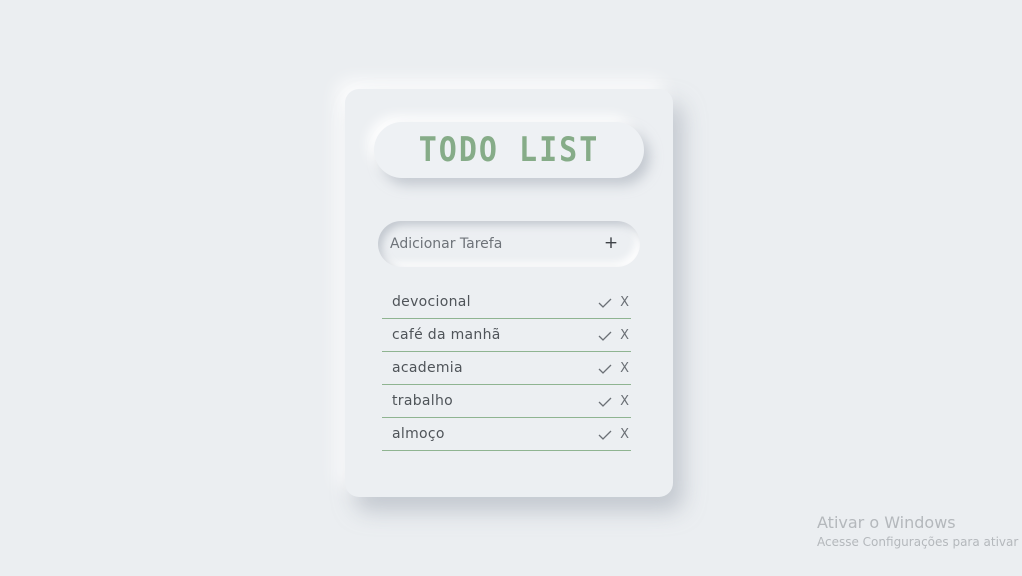 Image resolution: width=1022 pixels, height=576 pixels. Describe the element at coordinates (506, 434) in the screenshot. I see `task-item: almoço X` at that location.